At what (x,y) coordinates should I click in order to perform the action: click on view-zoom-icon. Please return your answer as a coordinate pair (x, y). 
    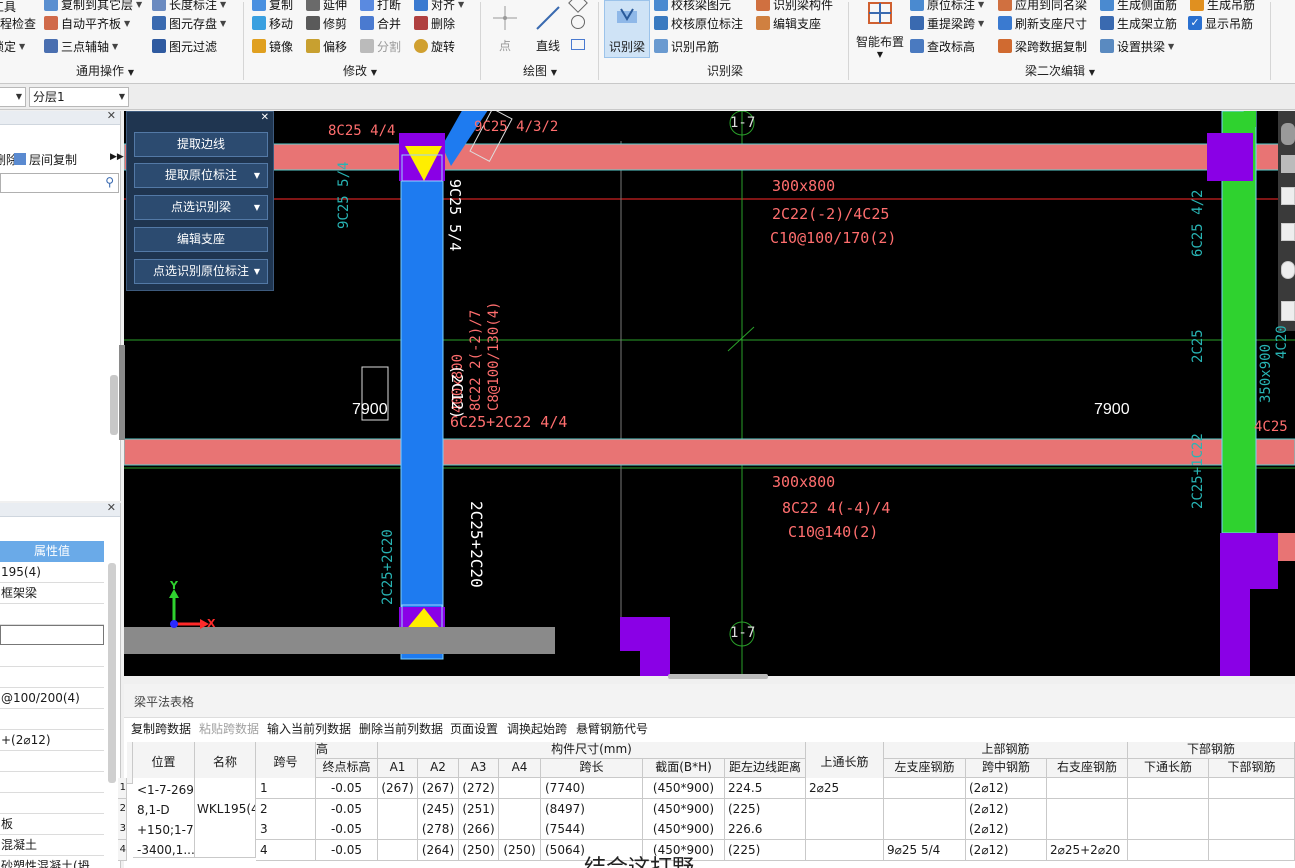
    Looking at the image, I should click on (1288, 270).